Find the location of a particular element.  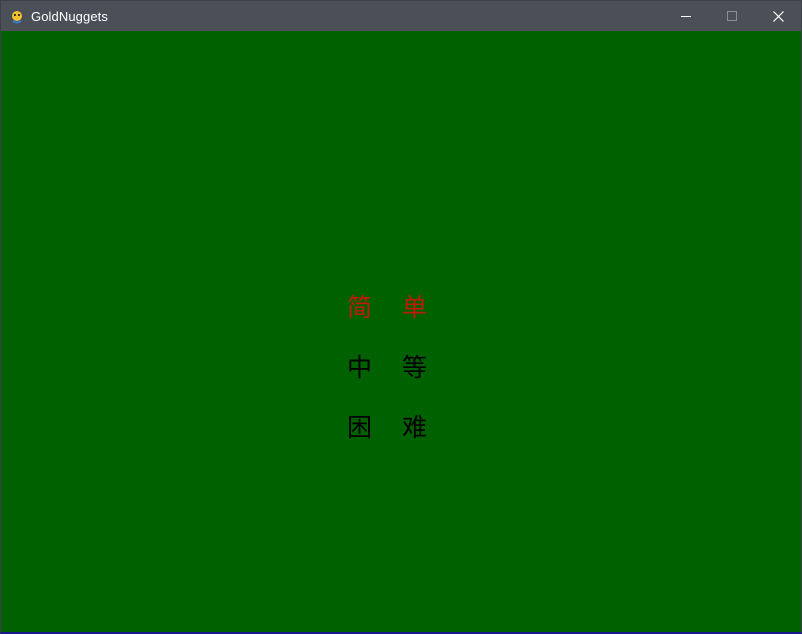

close-icon is located at coordinates (778, 16).